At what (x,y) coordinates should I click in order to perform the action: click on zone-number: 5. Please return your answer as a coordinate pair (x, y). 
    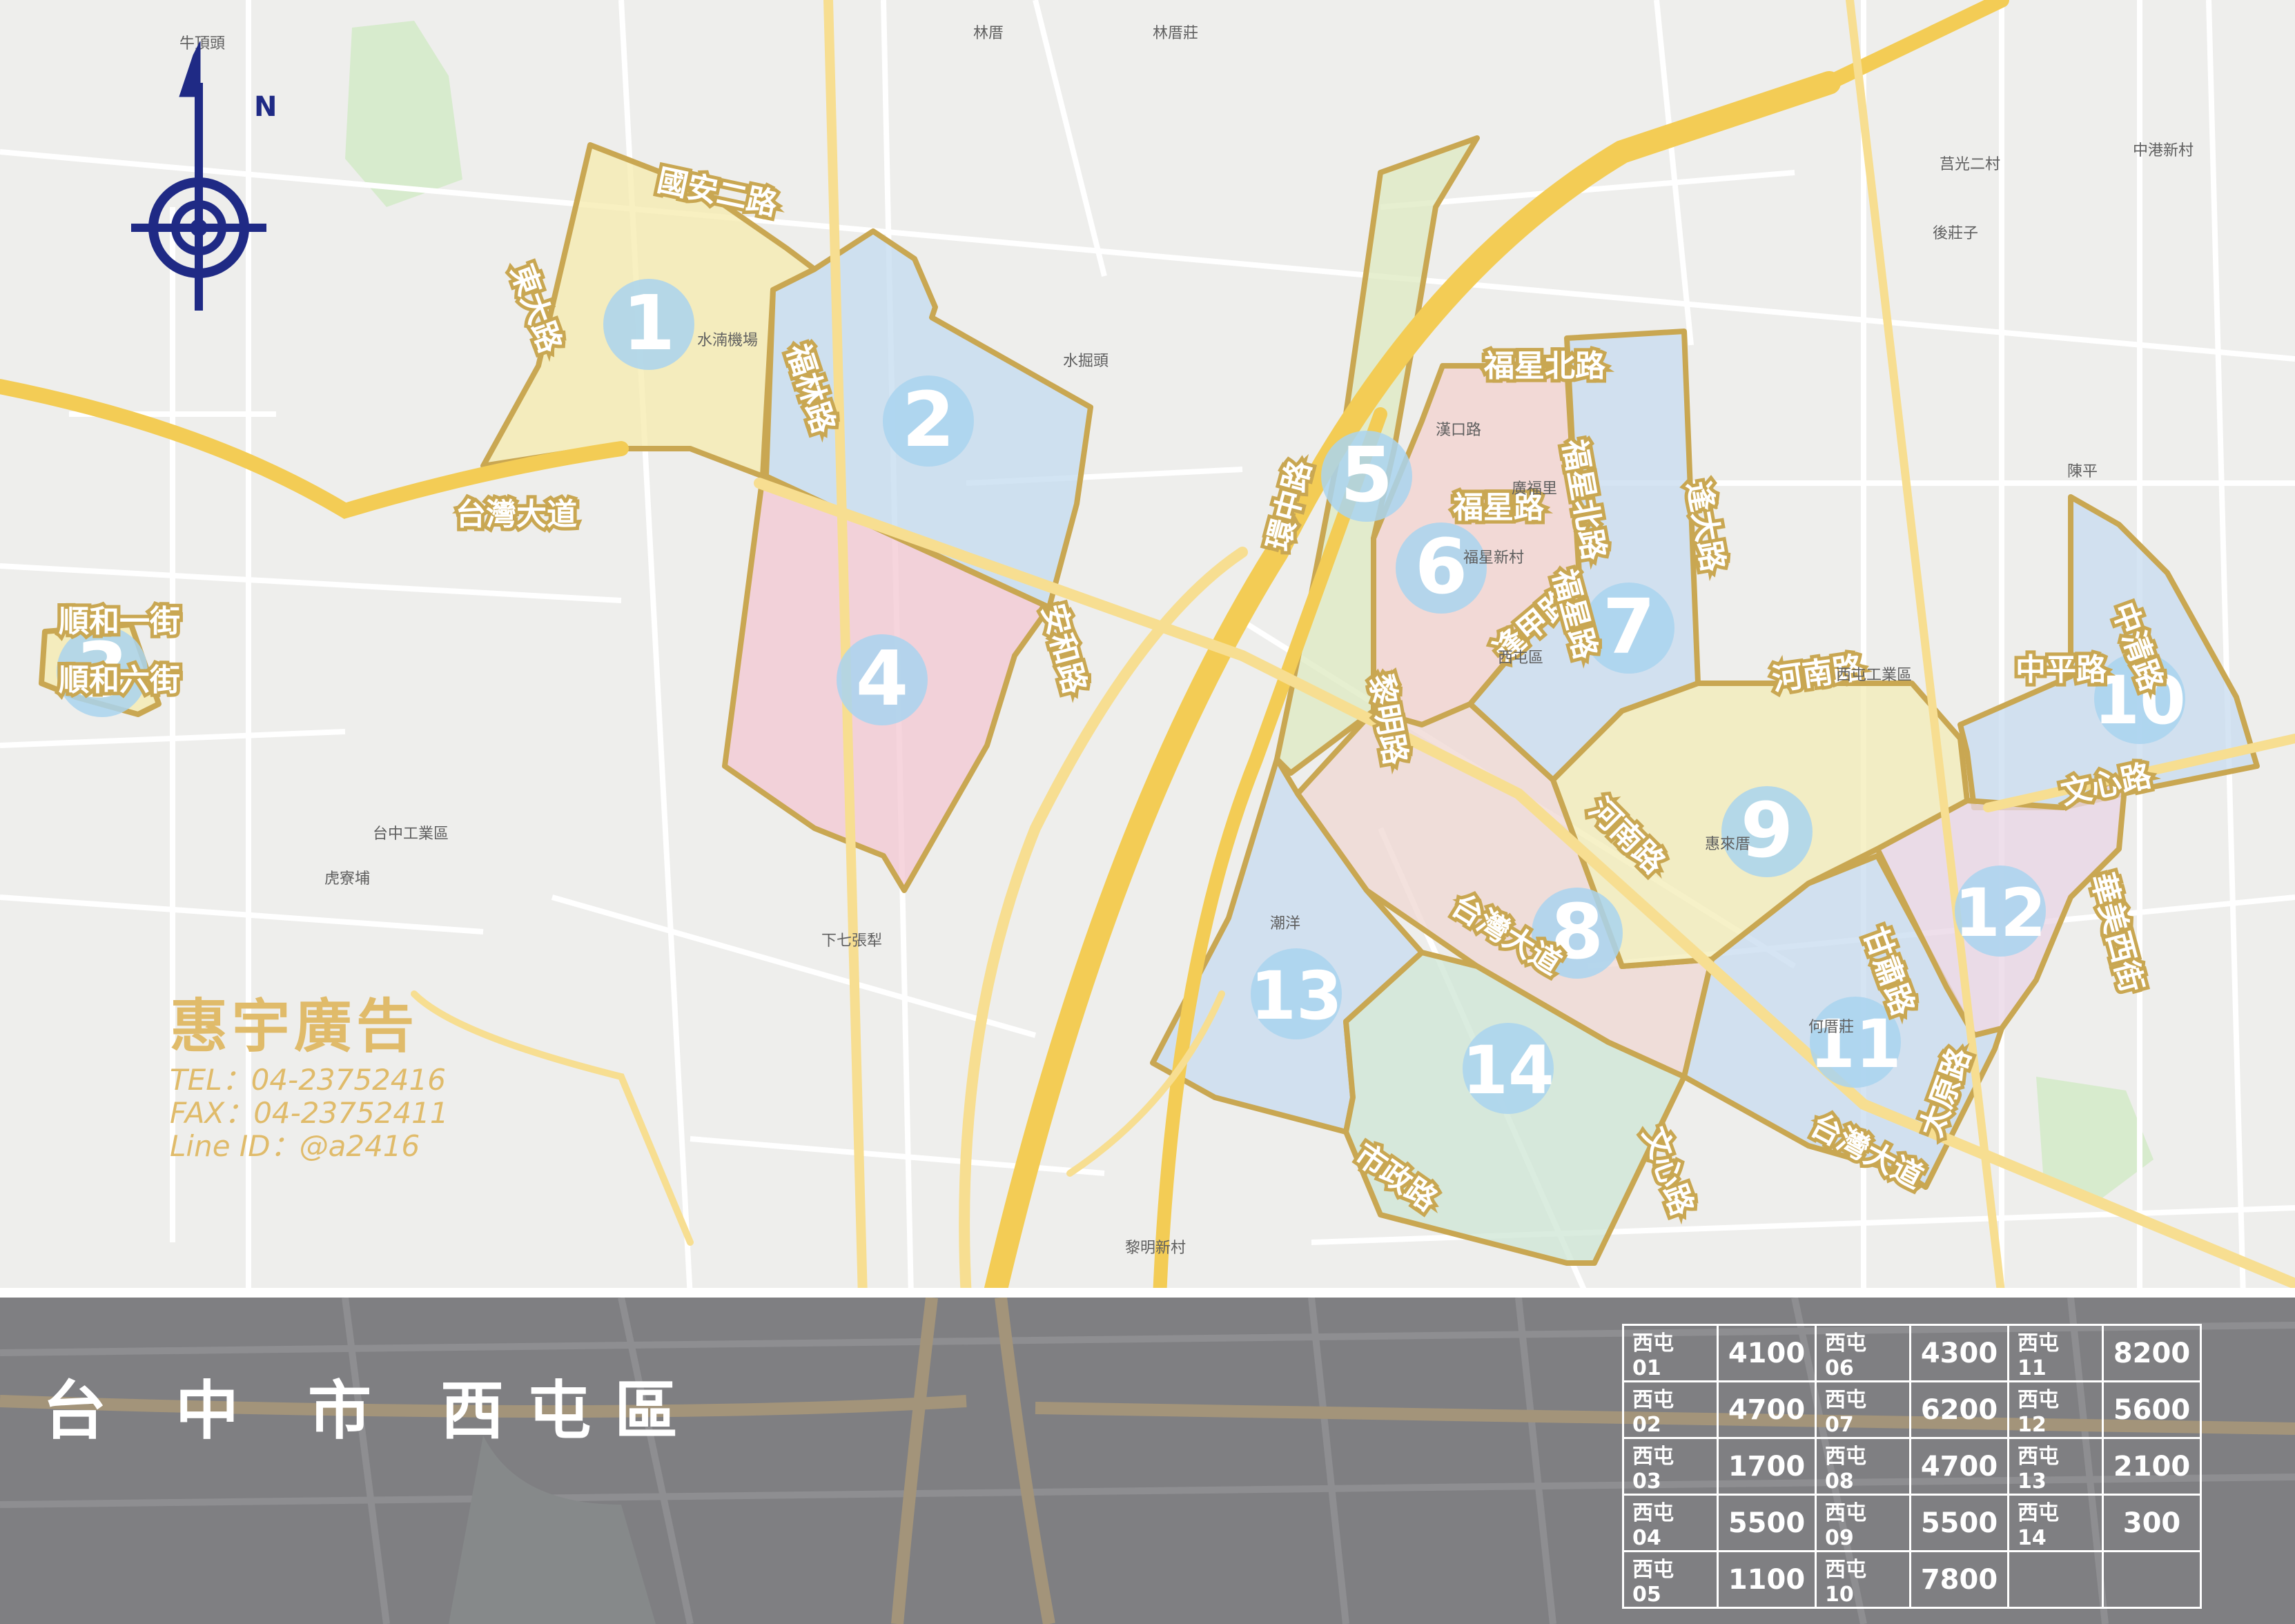
    Looking at the image, I should click on (1367, 475).